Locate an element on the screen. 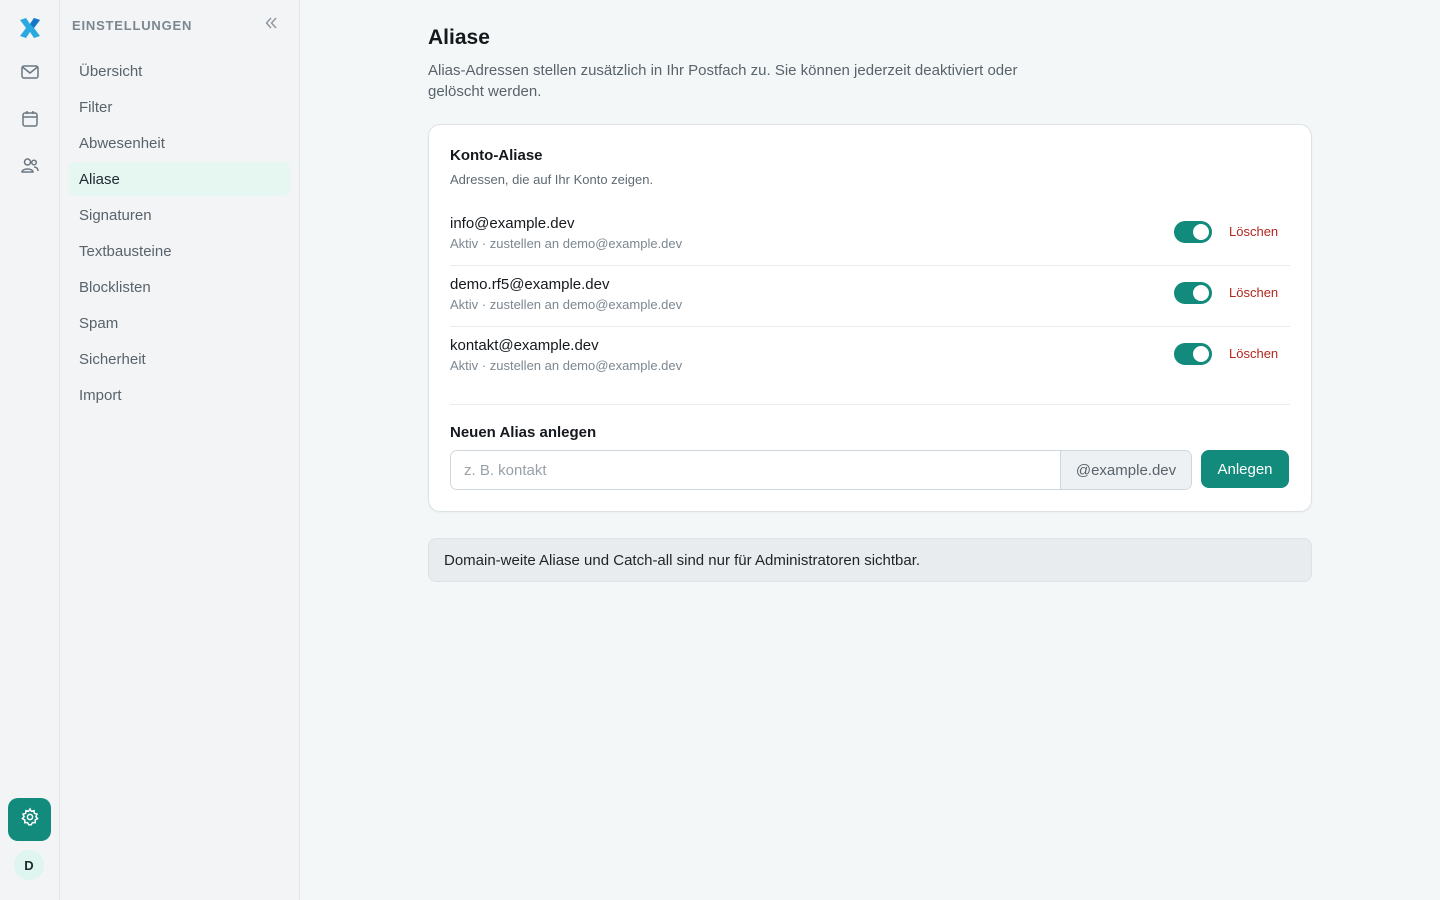  card-subtitle: Adressen, die auf Ihr Konto zeigen. is located at coordinates (552, 179).